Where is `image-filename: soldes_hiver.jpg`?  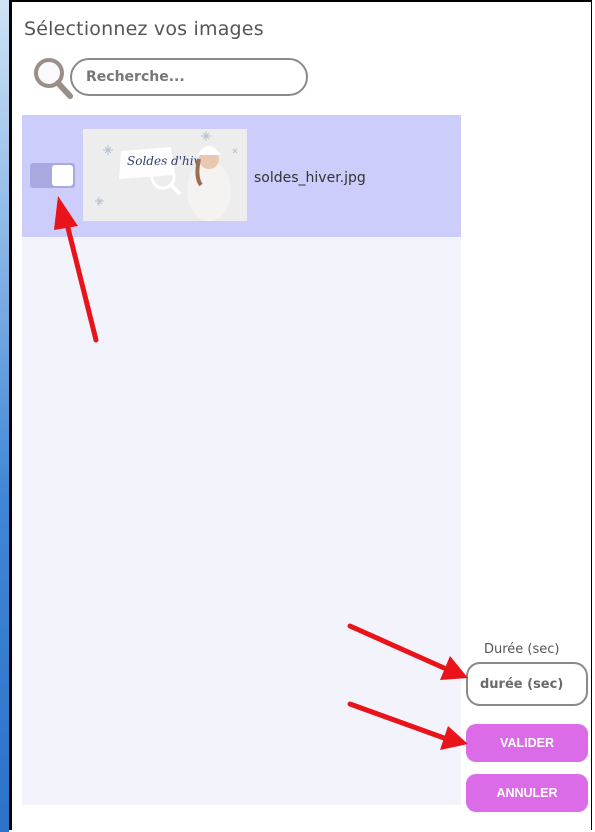 image-filename: soldes_hiver.jpg is located at coordinates (310, 178).